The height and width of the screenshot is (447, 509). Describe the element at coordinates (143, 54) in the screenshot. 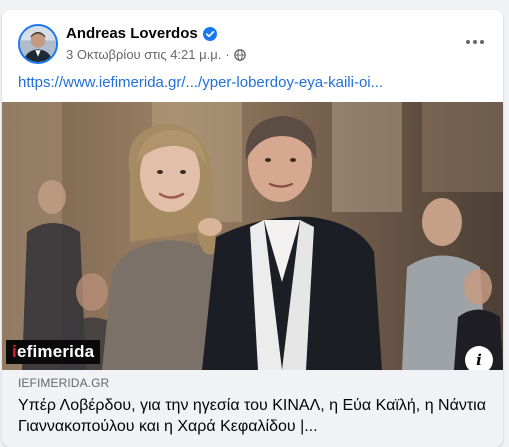

I see `post-timestamp: 3 Οκτωβρίου στις 4:21 μ.μ.` at that location.